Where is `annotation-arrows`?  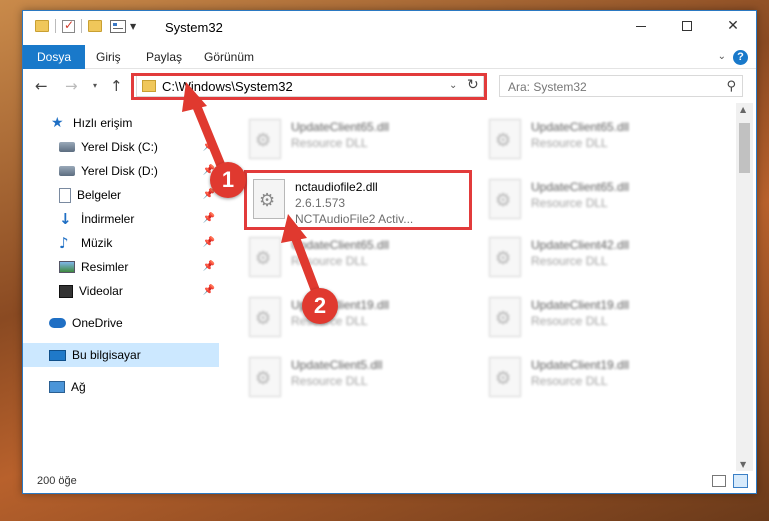 annotation-arrows is located at coordinates (251, 189).